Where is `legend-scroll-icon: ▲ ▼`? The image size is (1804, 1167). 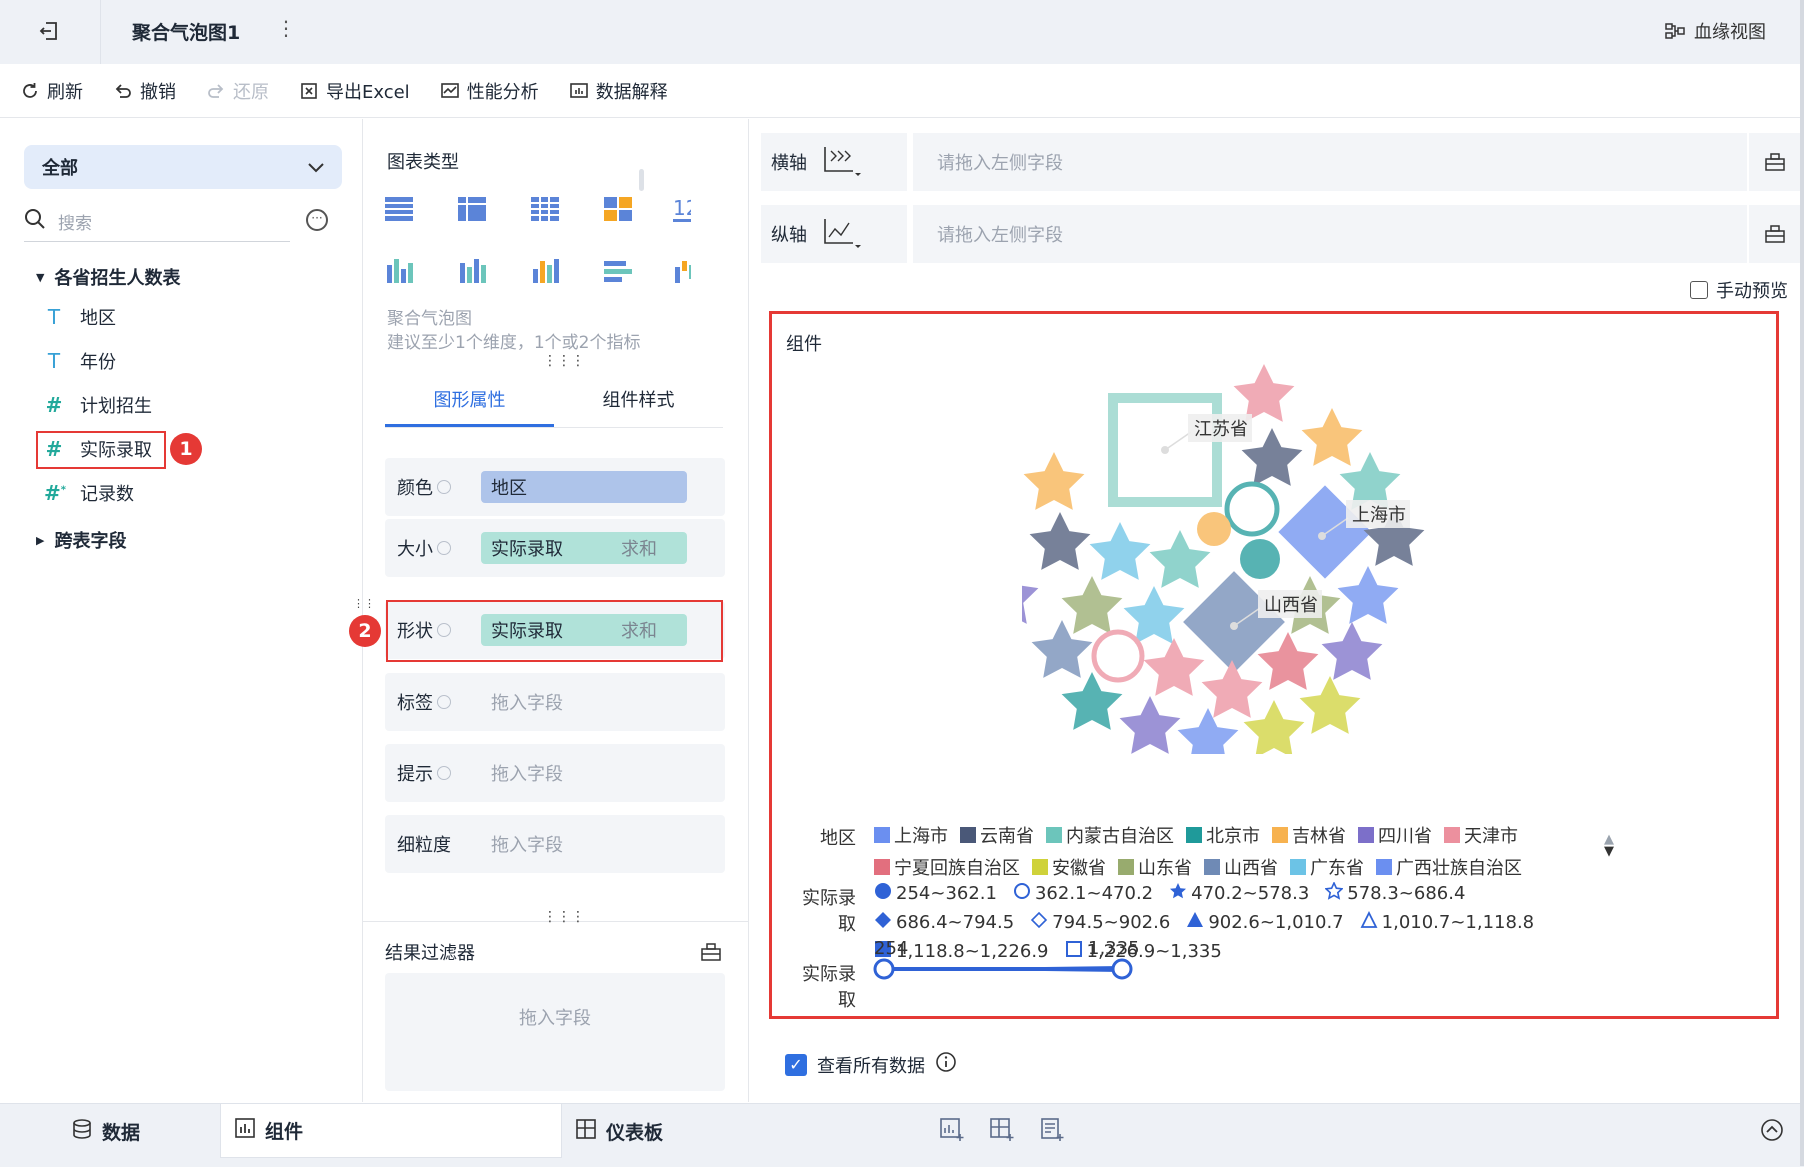
legend-scroll-icon: ▲ ▼ is located at coordinates (1609, 845).